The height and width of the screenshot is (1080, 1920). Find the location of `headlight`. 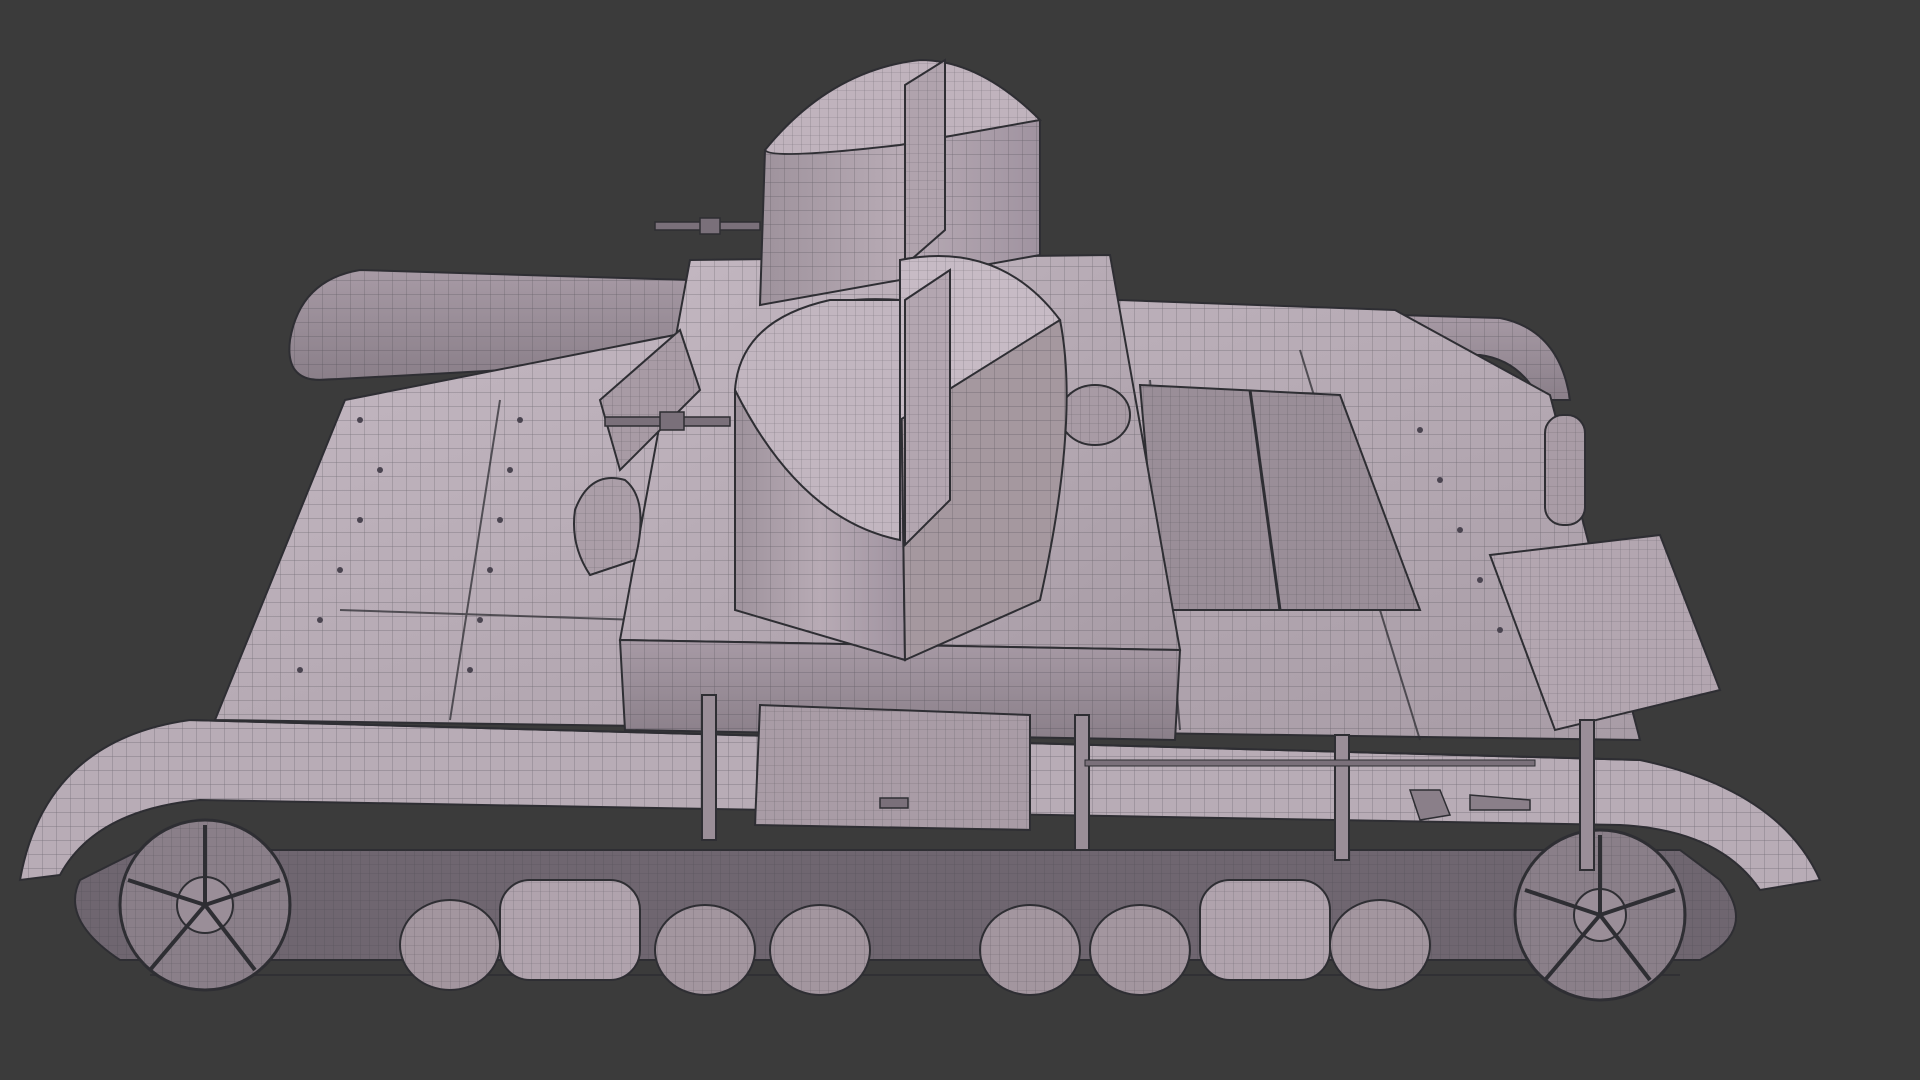

headlight is located at coordinates (607, 527).